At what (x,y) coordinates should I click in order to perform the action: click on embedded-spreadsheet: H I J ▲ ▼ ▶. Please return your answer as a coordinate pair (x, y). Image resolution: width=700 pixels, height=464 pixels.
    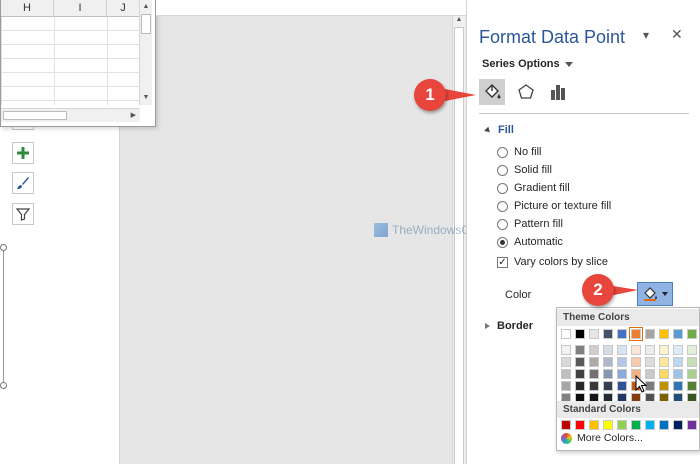
    Looking at the image, I should click on (78, 63).